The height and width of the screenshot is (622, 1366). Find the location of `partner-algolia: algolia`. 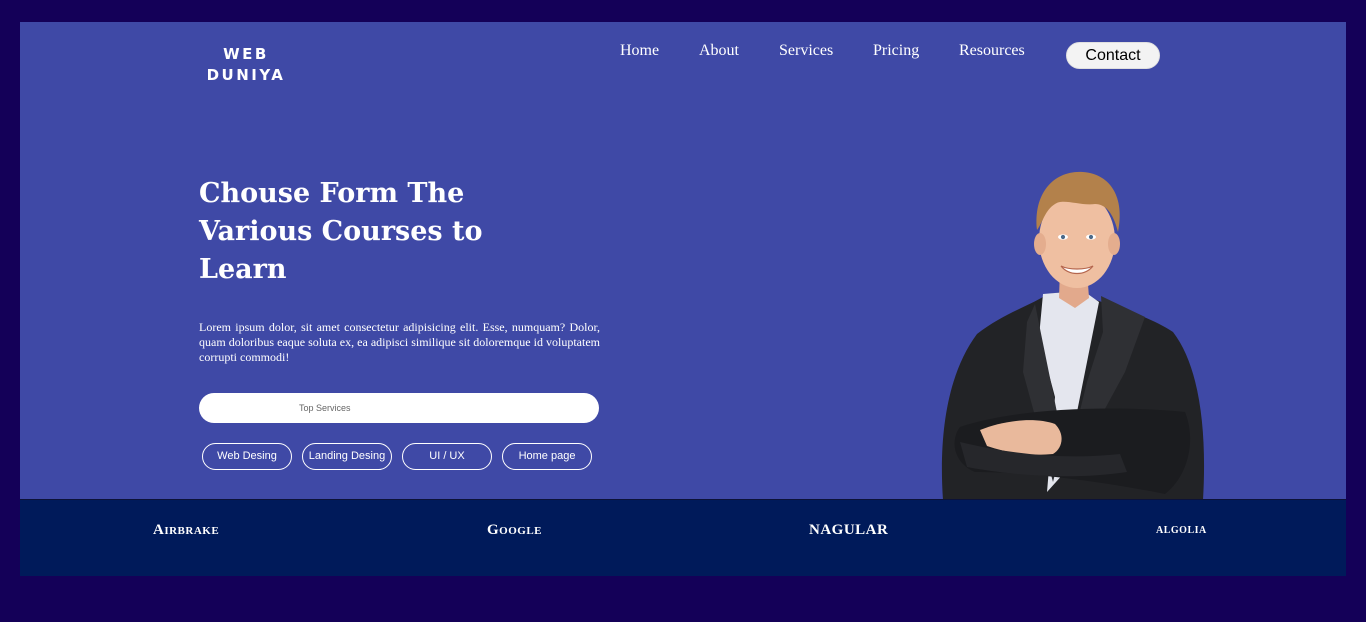

partner-algolia: algolia is located at coordinates (1181, 529).